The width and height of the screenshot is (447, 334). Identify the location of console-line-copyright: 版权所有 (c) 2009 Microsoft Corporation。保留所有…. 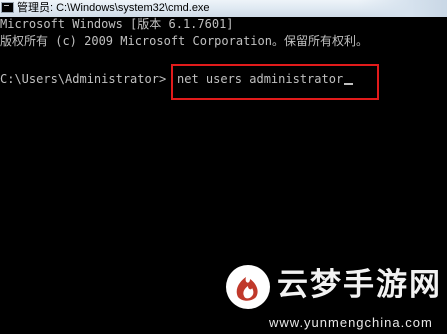
(184, 41).